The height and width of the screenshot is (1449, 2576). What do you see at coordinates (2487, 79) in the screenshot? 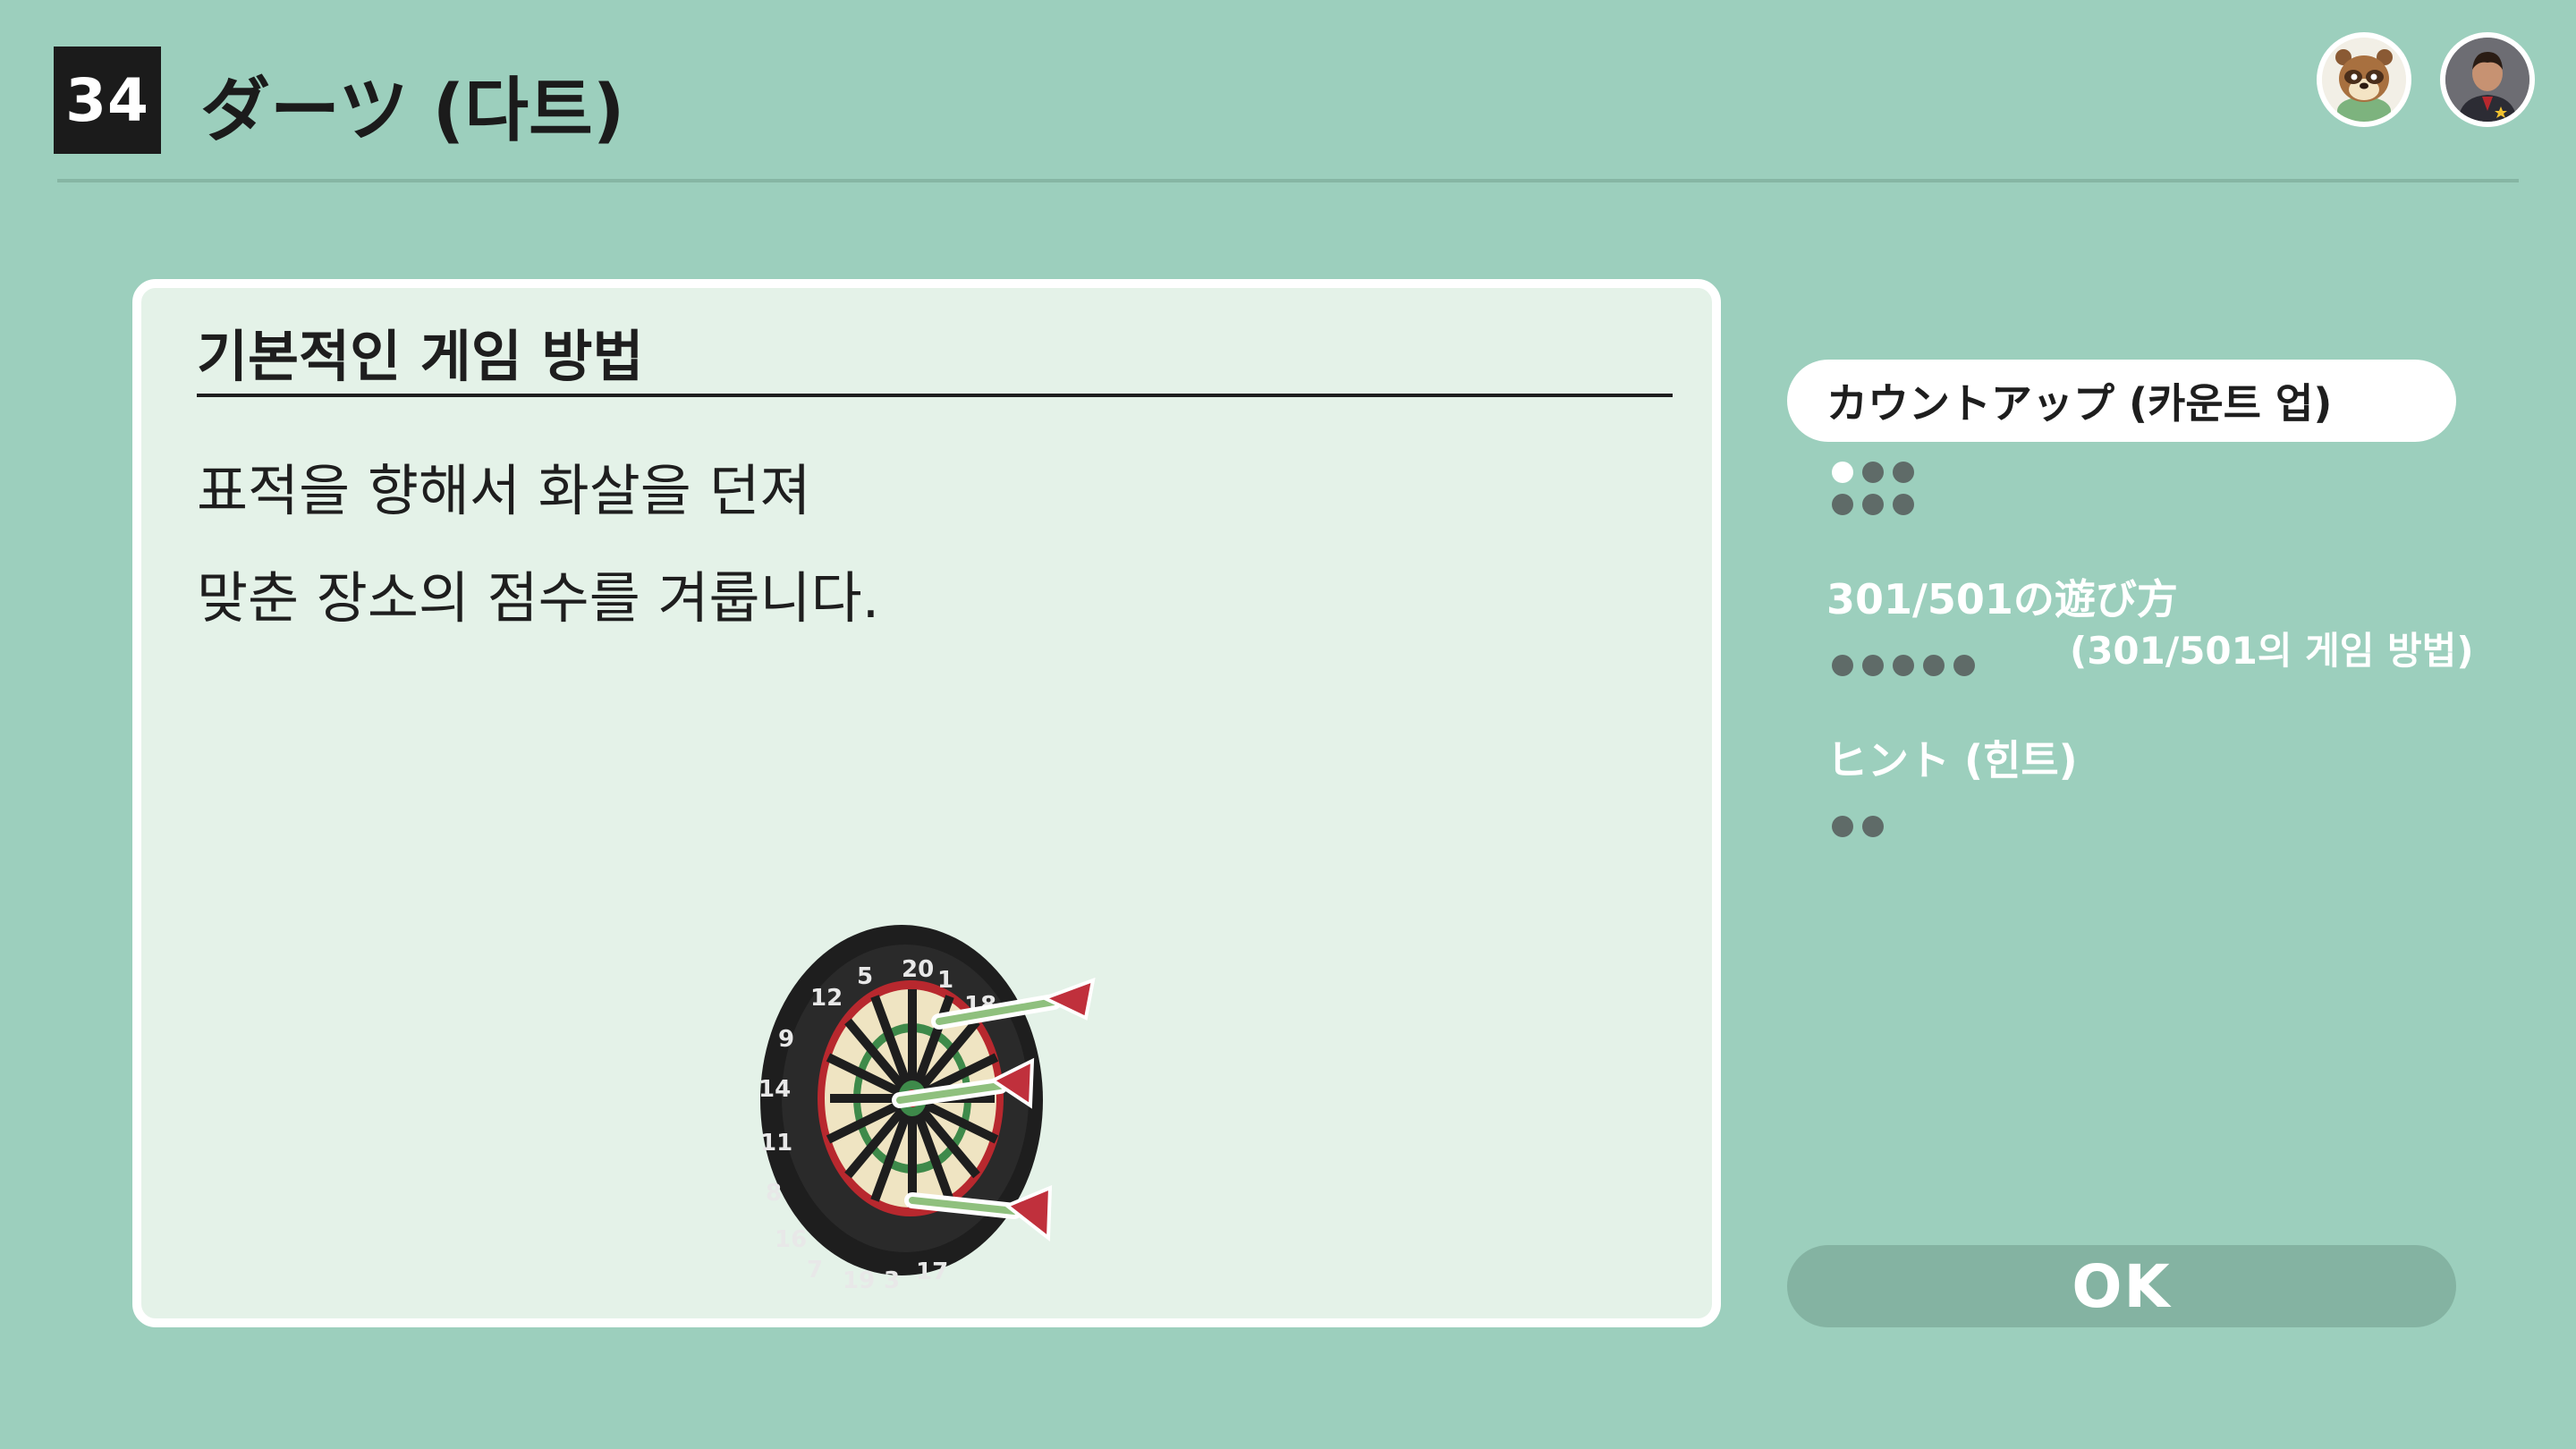
I see `user-profile-icon` at bounding box center [2487, 79].